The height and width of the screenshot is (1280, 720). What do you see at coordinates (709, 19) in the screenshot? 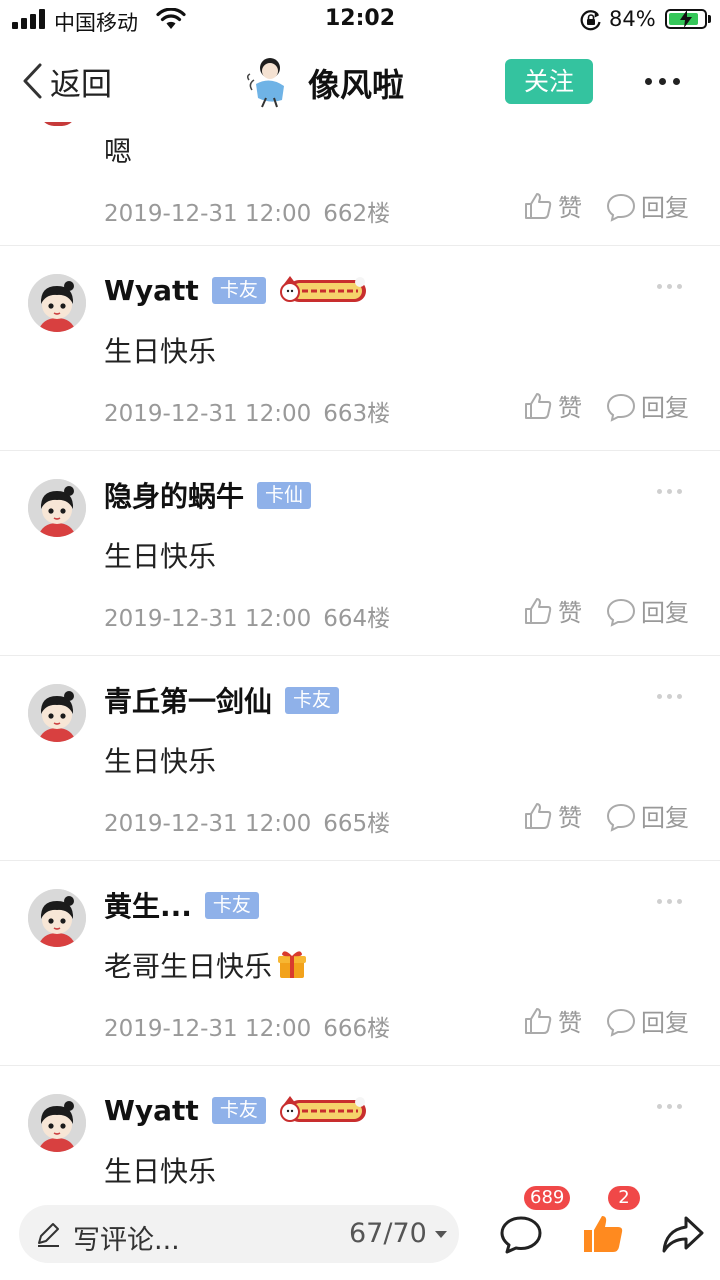
I see `battery-cap` at bounding box center [709, 19].